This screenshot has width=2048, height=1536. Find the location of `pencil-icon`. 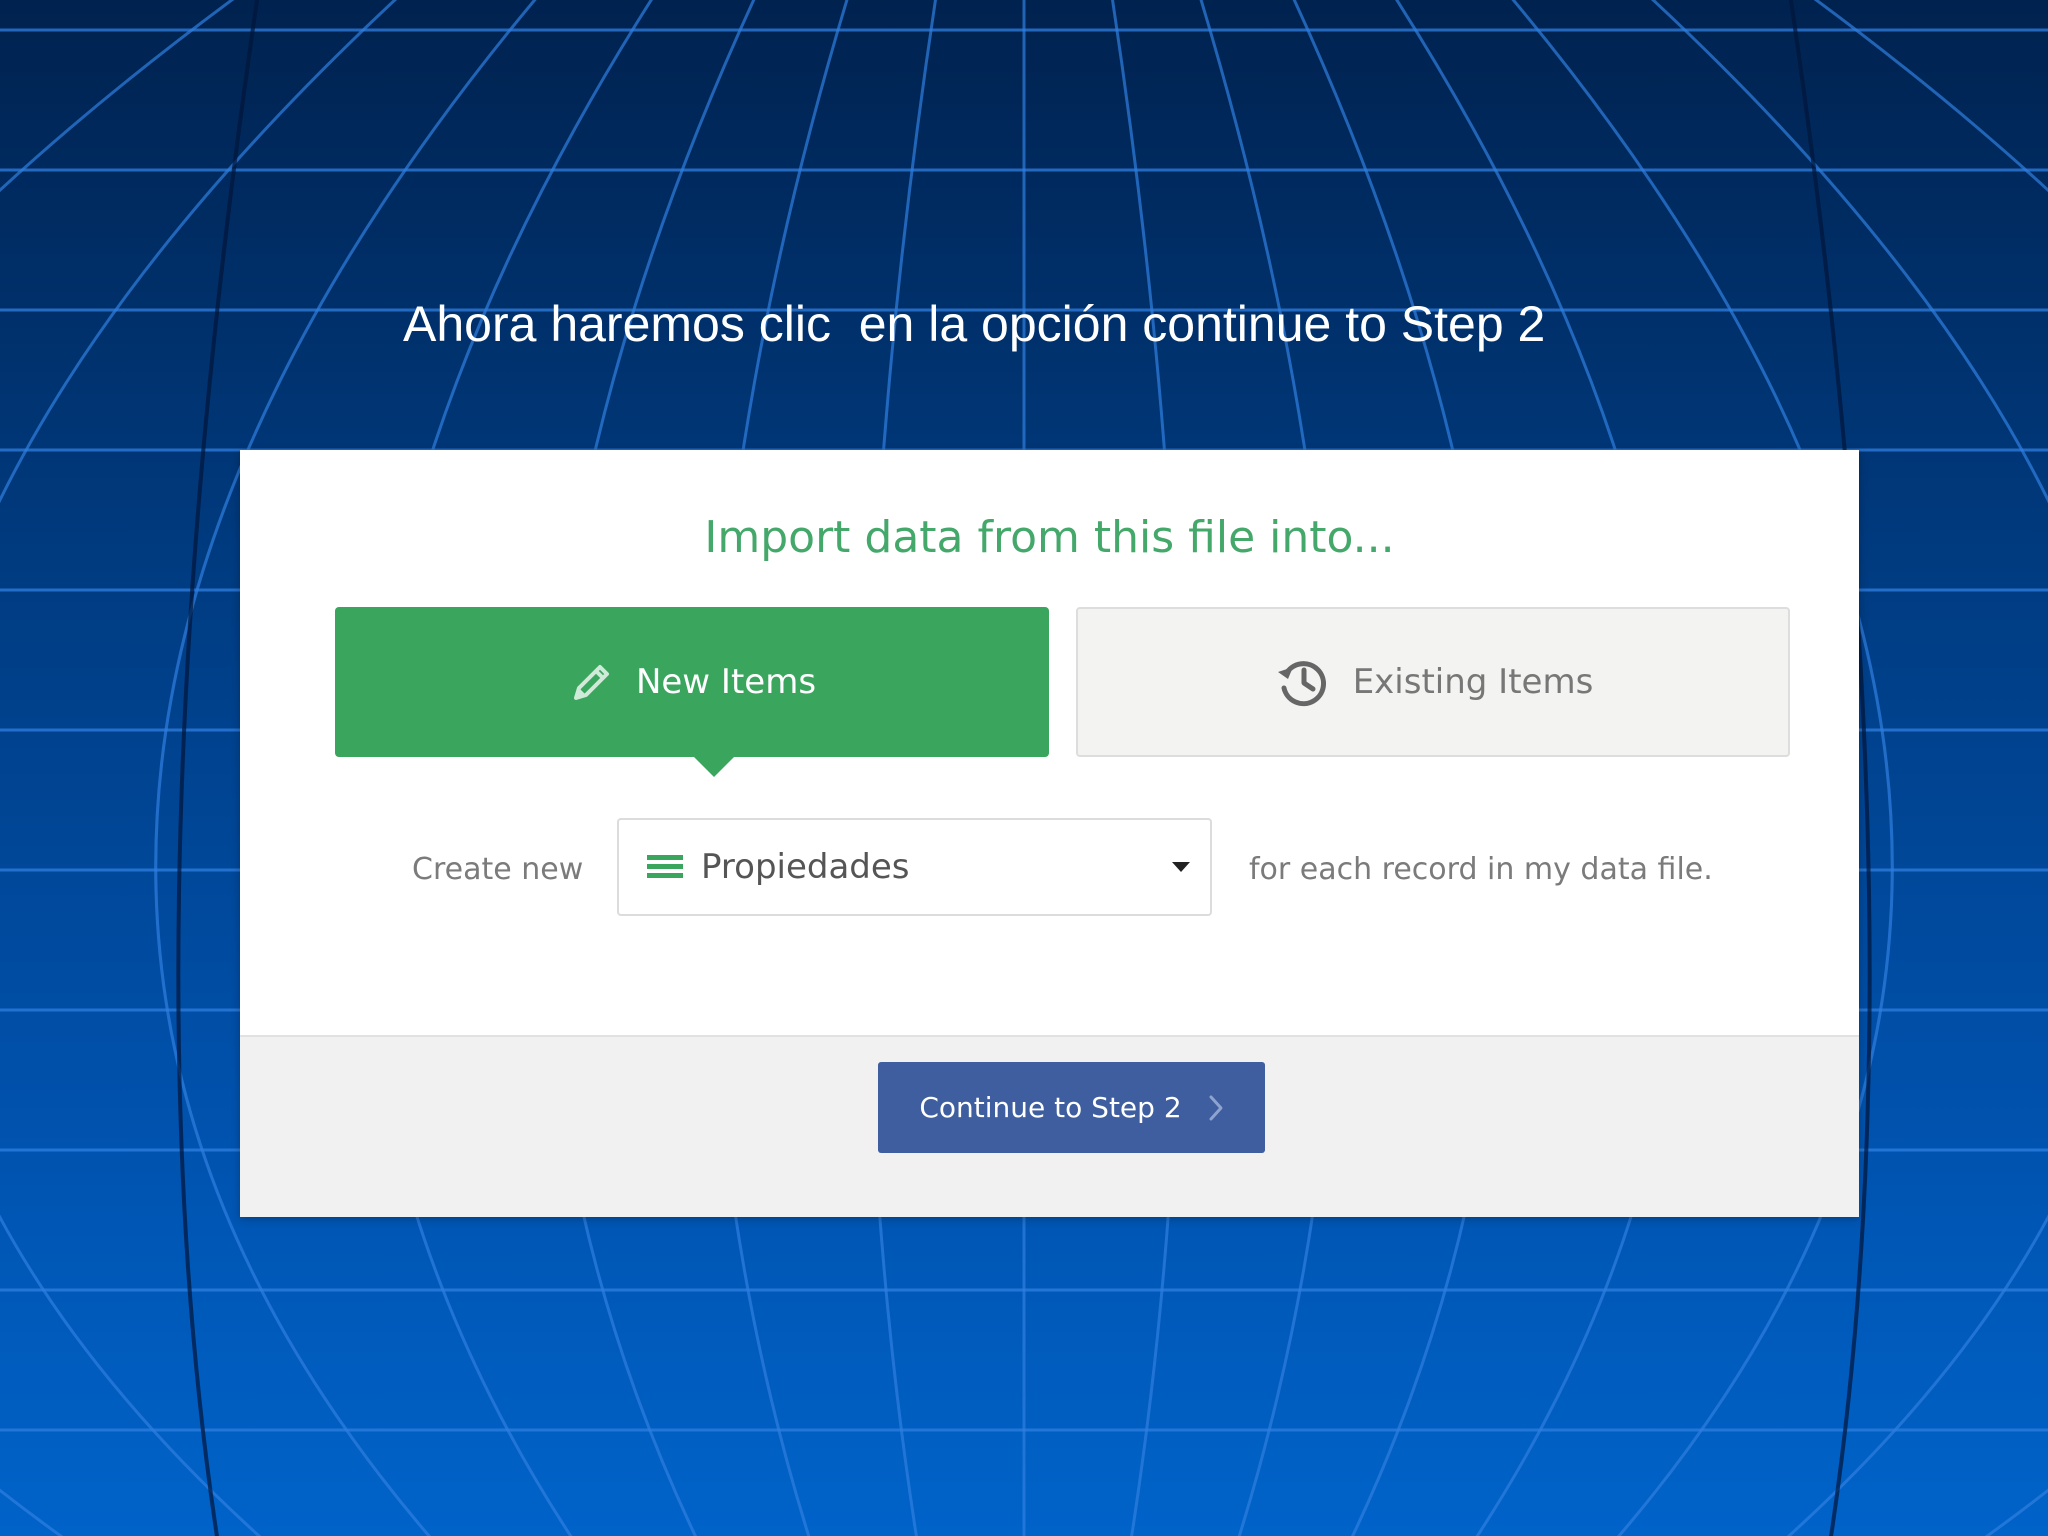

pencil-icon is located at coordinates (592, 682).